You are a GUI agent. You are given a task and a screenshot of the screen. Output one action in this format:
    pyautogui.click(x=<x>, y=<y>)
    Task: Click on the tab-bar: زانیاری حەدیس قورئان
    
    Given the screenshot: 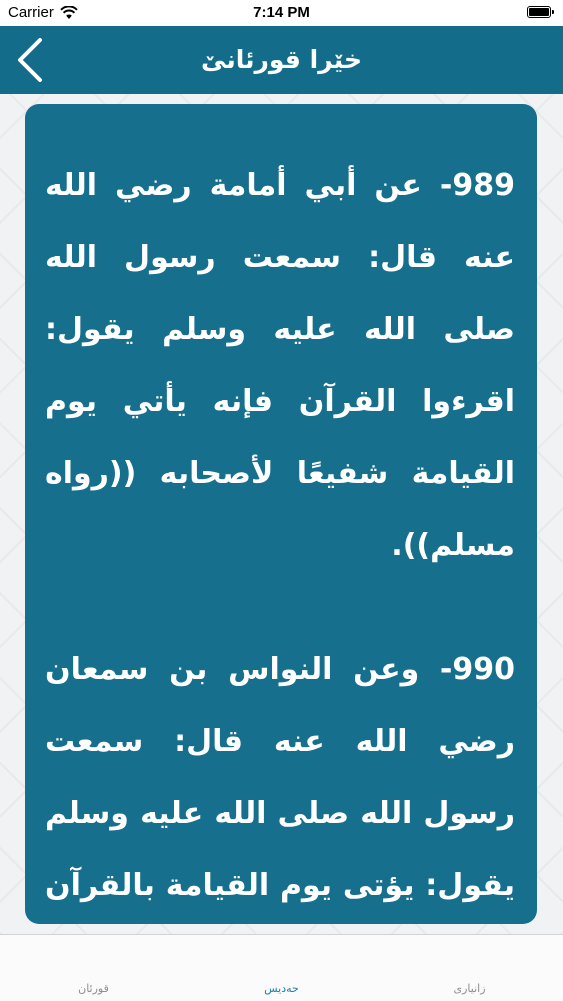 What is the action you would take?
    pyautogui.click(x=281, y=967)
    